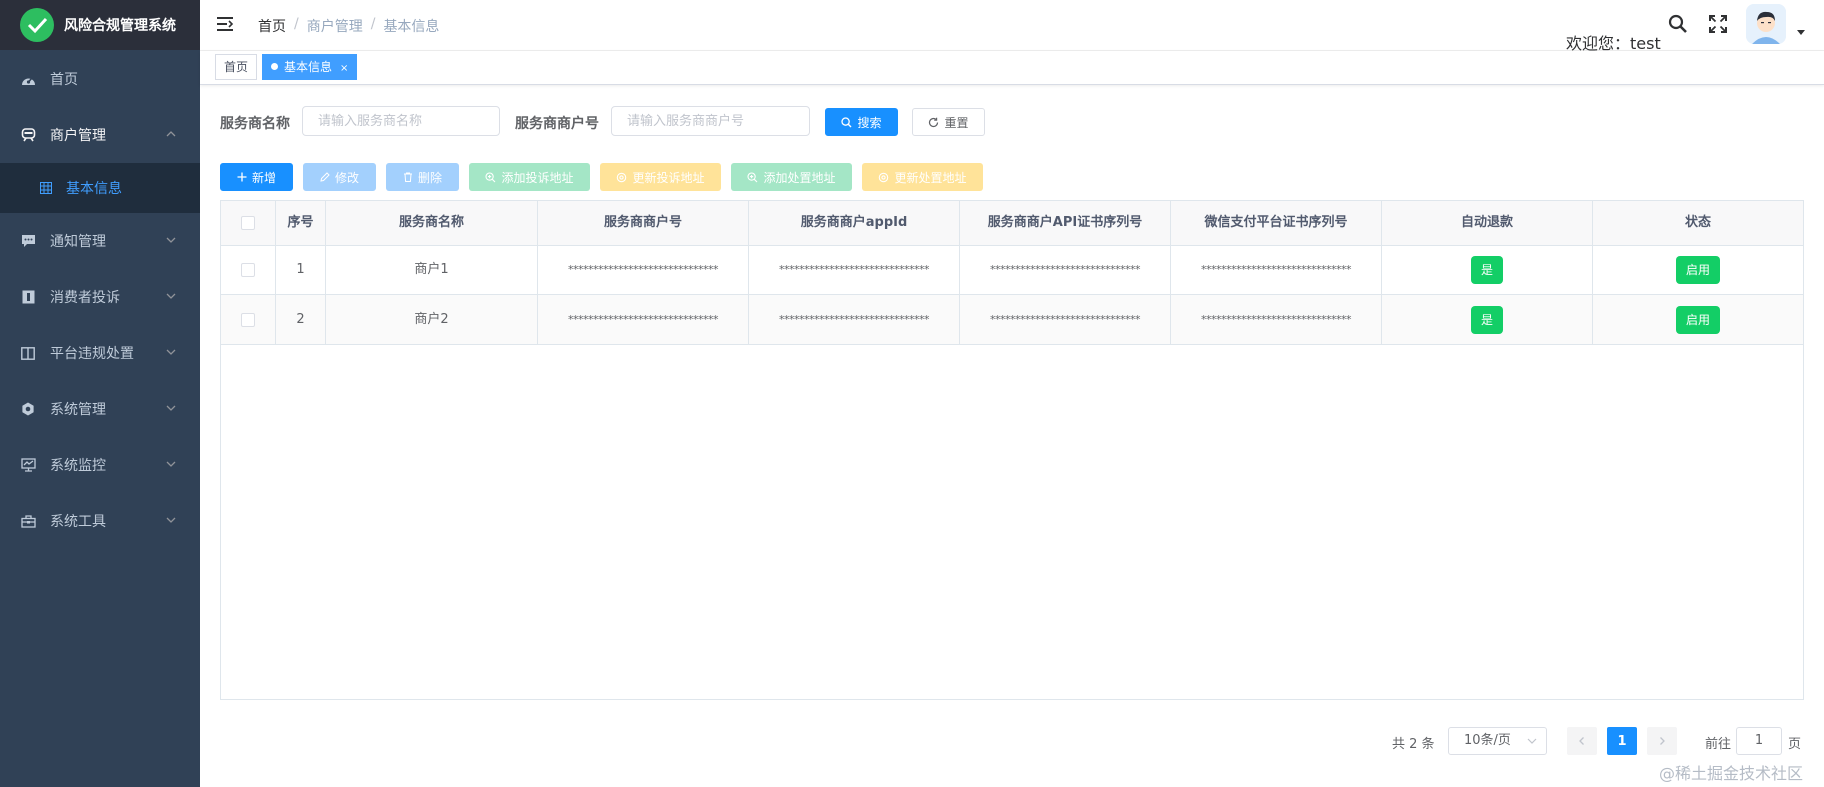 This screenshot has width=1824, height=787. What do you see at coordinates (407, 177) in the screenshot?
I see `trash-icon` at bounding box center [407, 177].